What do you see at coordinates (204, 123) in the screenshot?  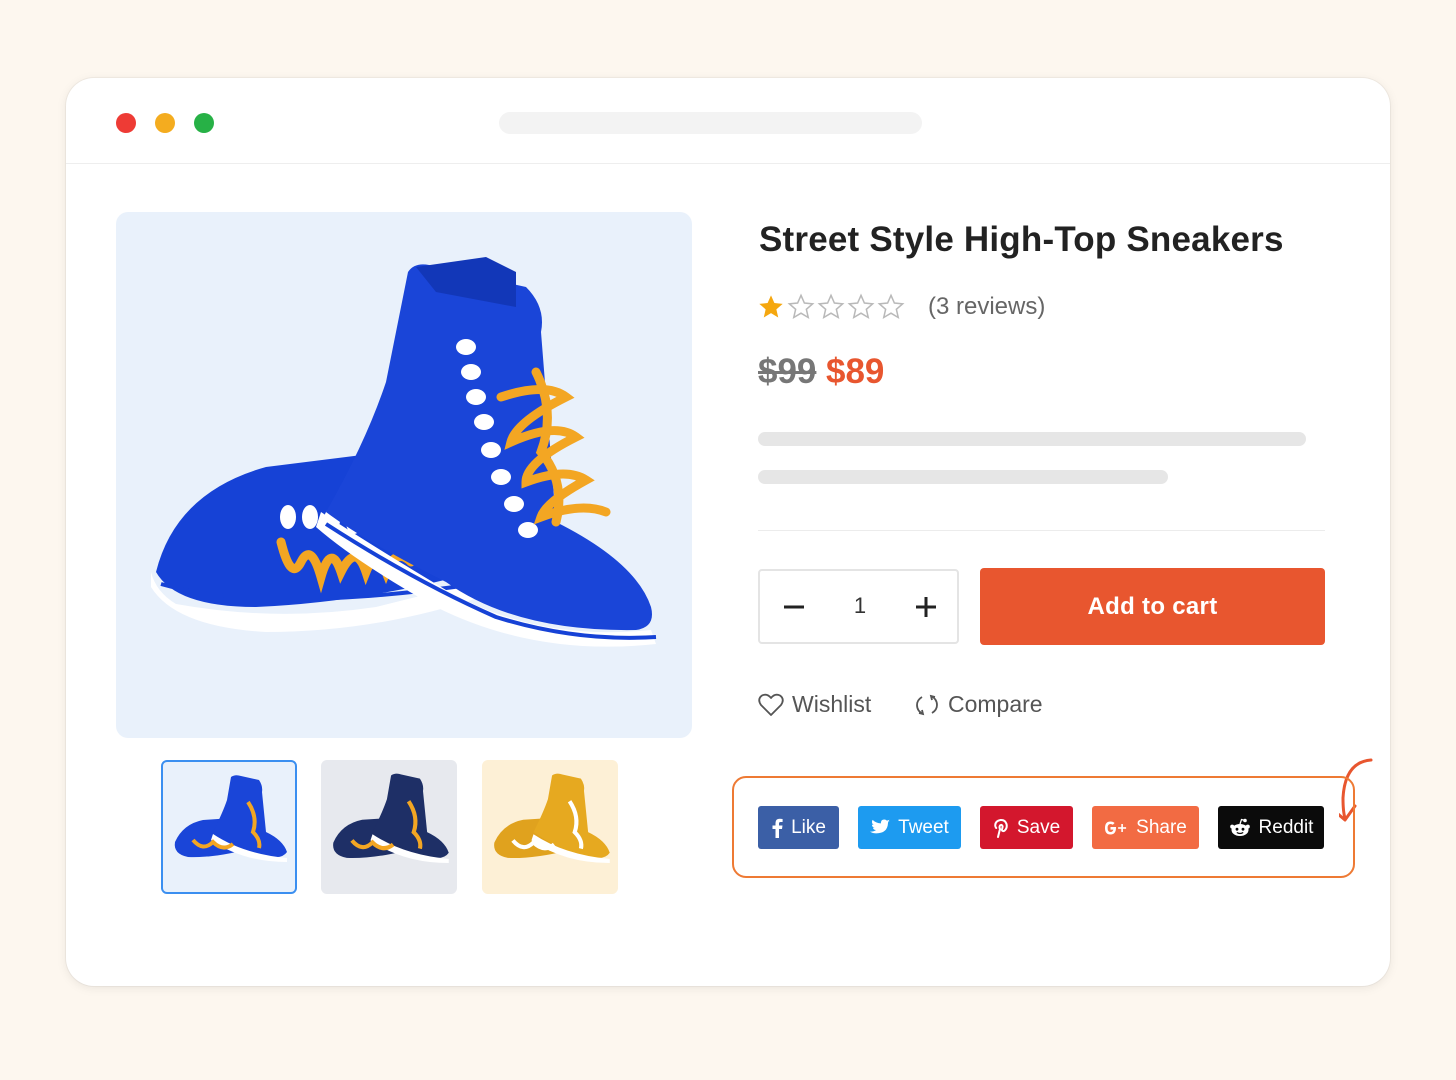 I see `maximize-window-dot` at bounding box center [204, 123].